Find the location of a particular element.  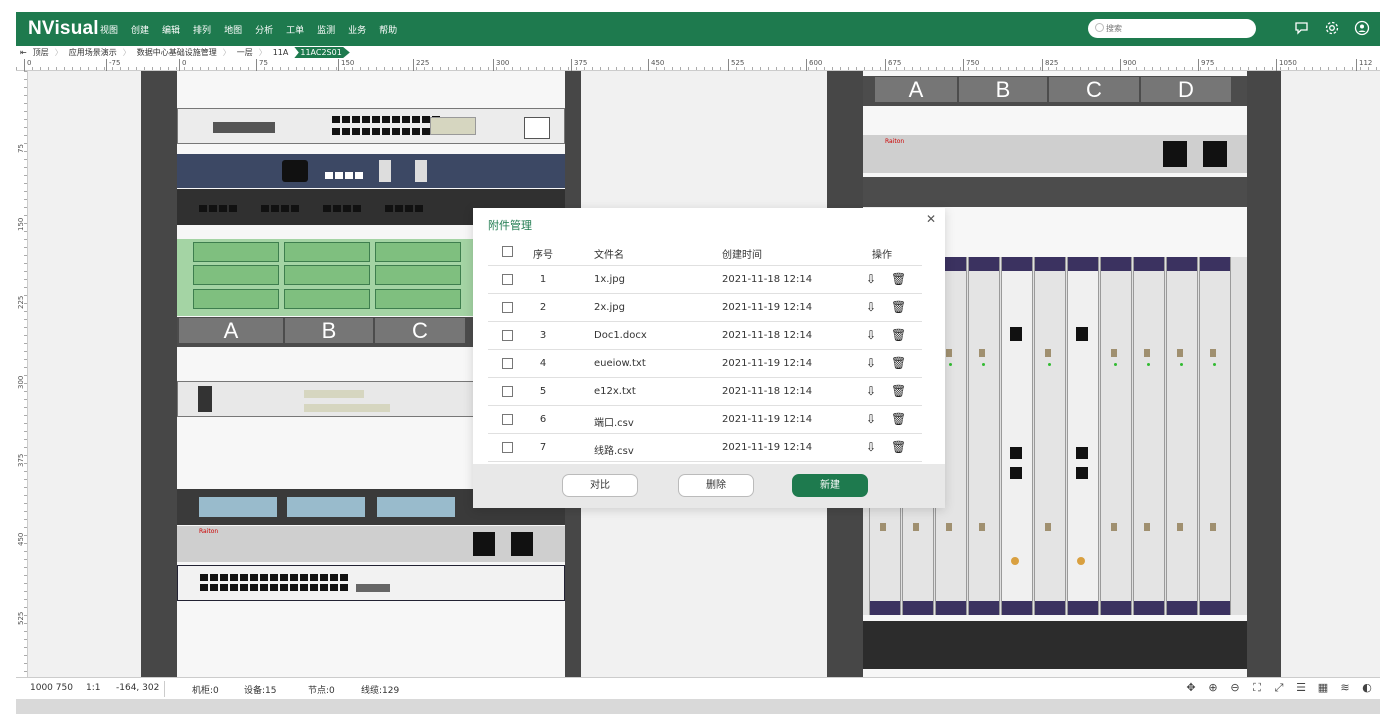

fit-icon: ⛶ is located at coordinates (1257, 688).